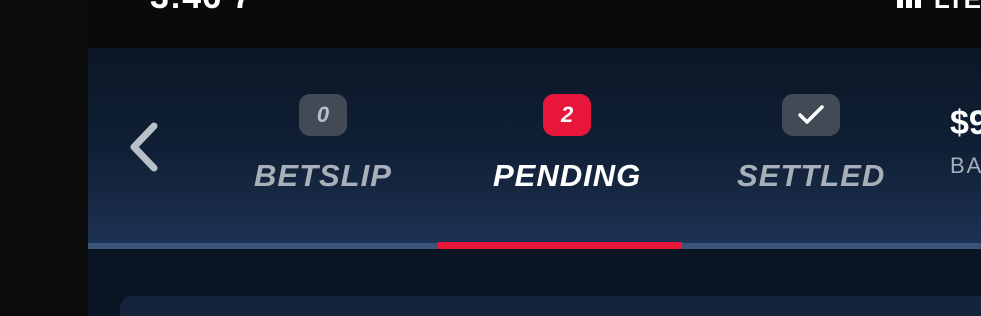  I want to click on balance-display: $9 BA, so click(965, 141).